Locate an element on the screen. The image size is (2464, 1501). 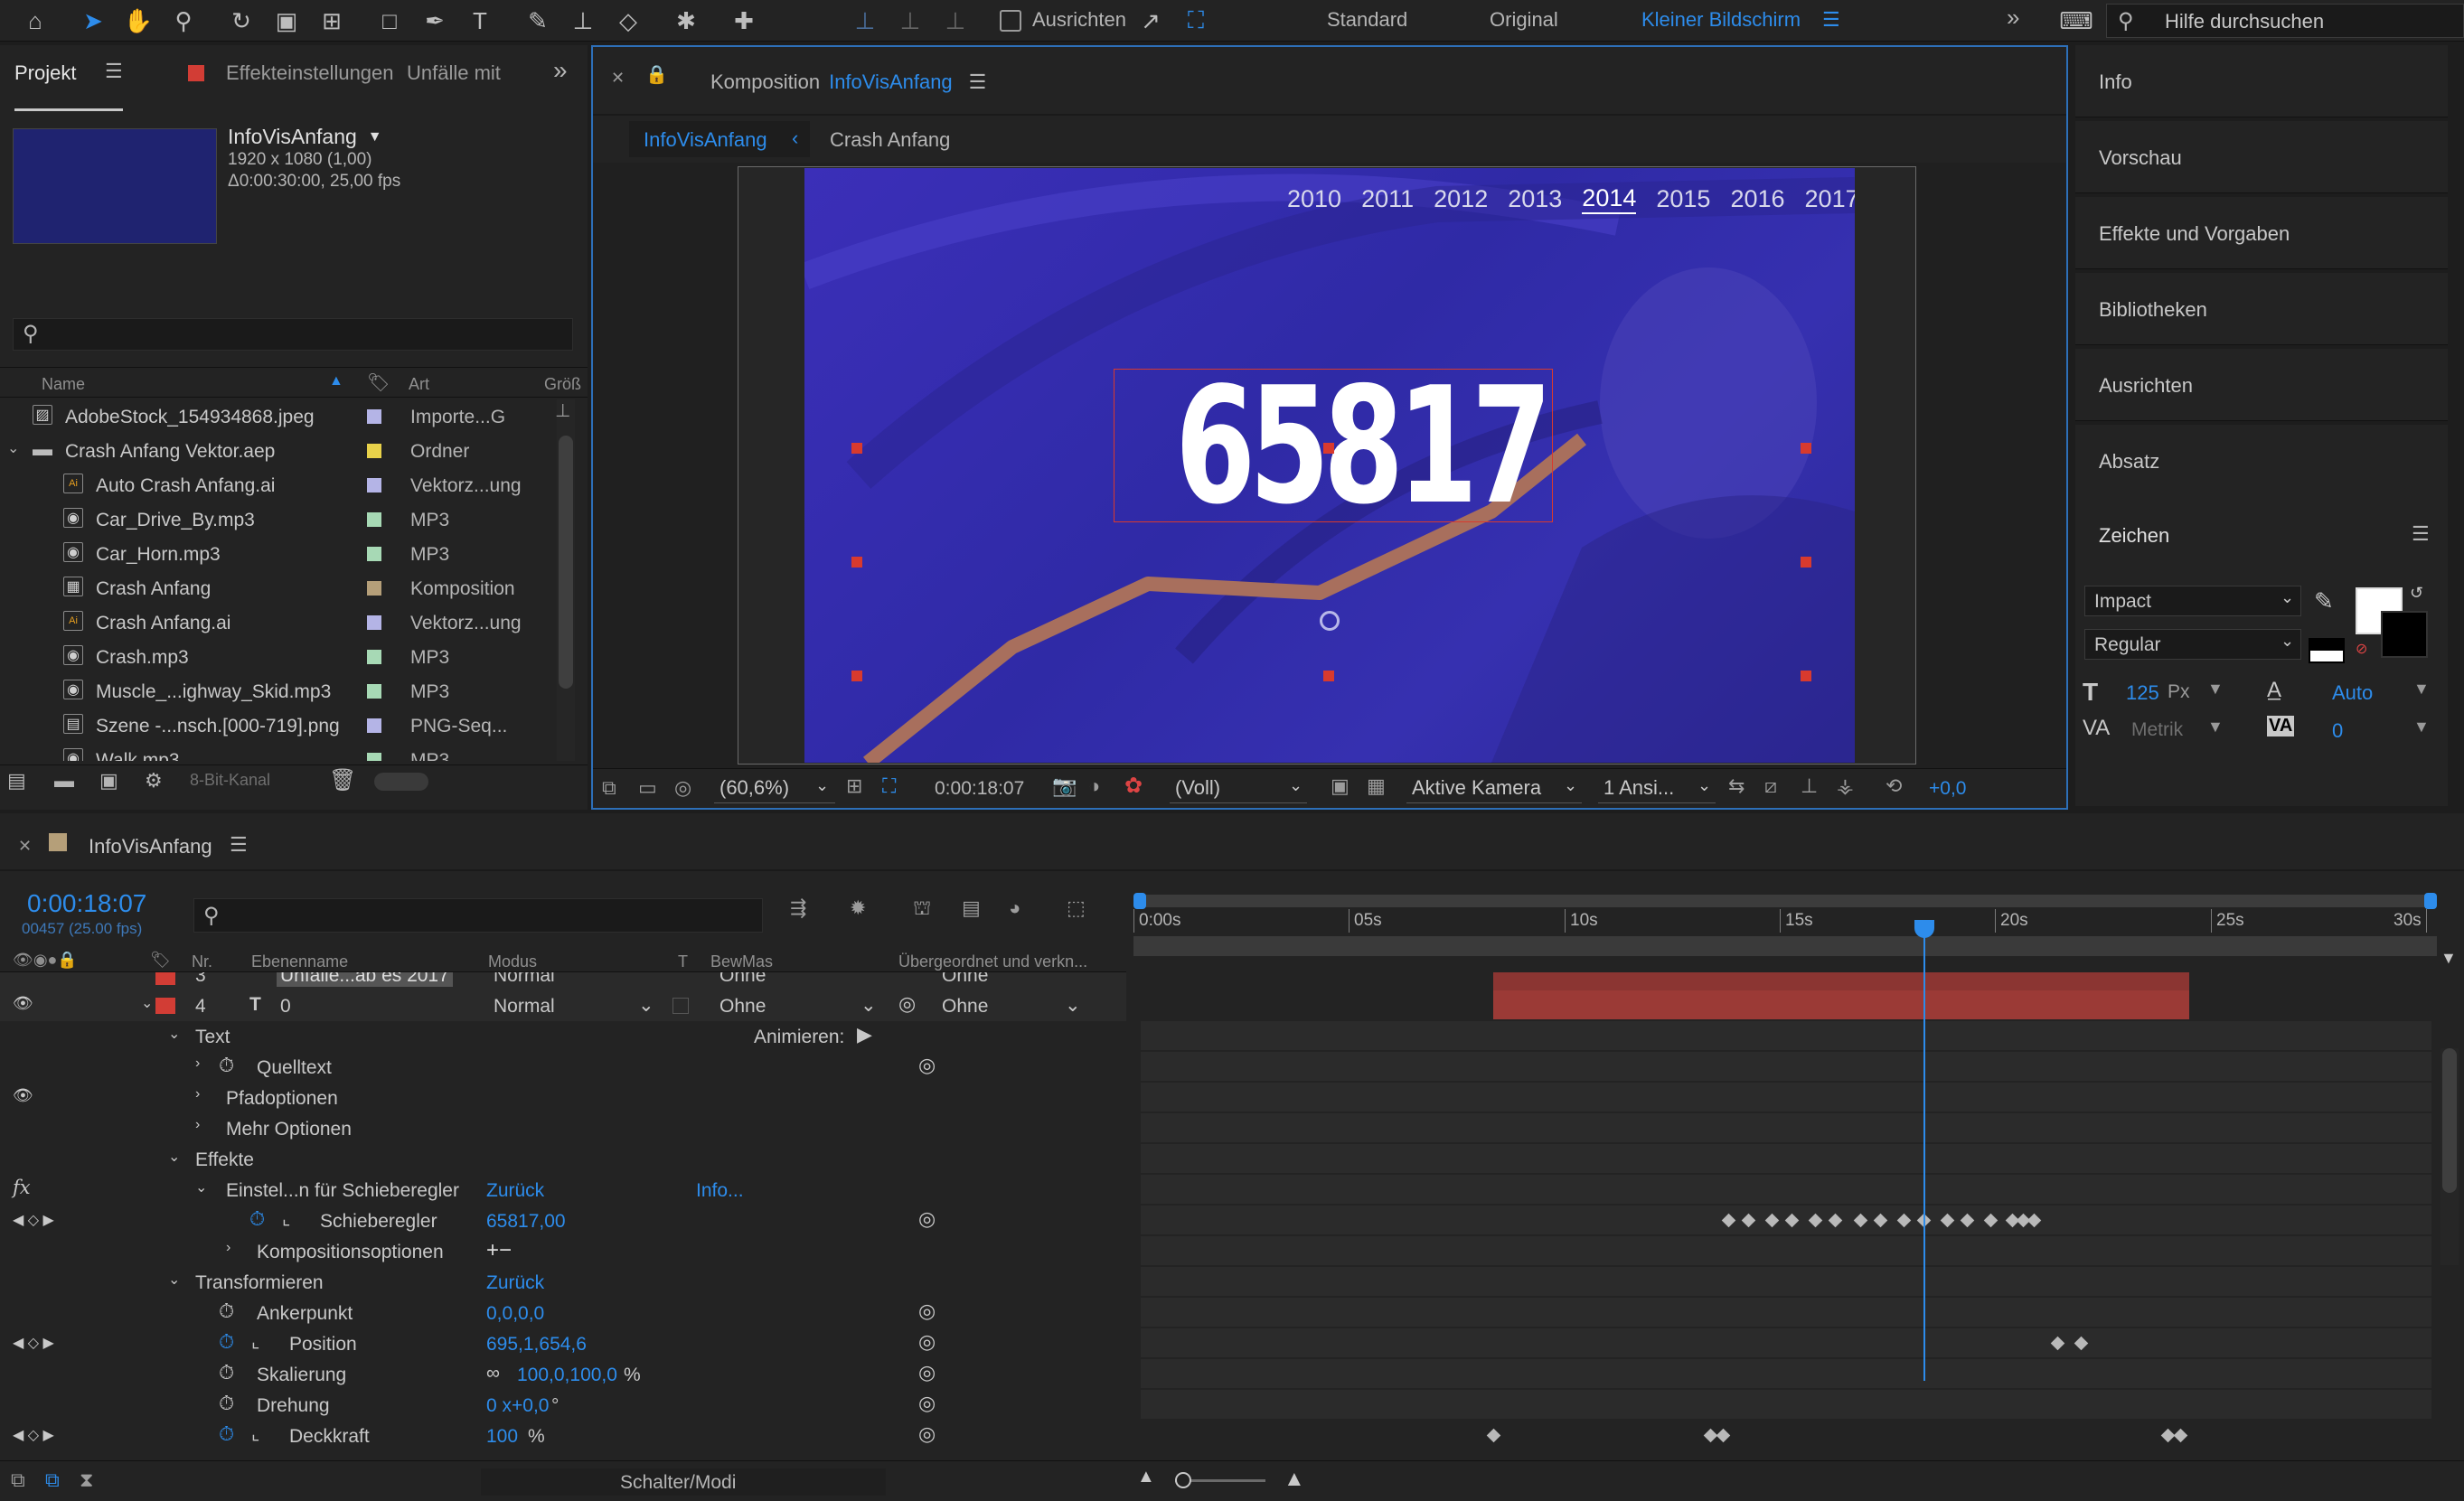
zoom-slider-thumb is located at coordinates (1183, 1480).